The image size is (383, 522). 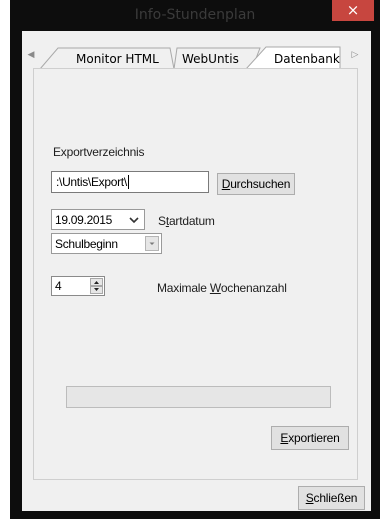 I want to click on max-weeks-label-pre: Maximale, so click(x=183, y=288).